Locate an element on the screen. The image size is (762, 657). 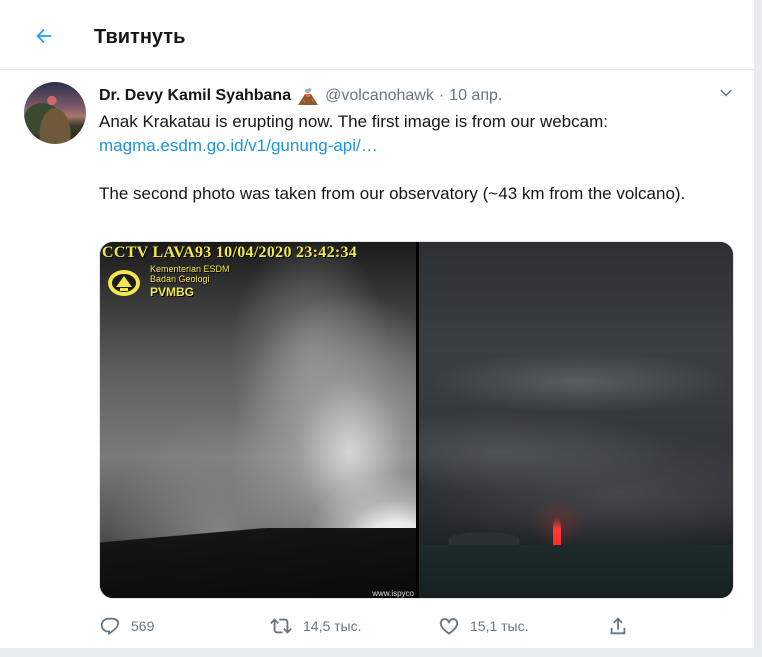
share-icon is located at coordinates (618, 626).